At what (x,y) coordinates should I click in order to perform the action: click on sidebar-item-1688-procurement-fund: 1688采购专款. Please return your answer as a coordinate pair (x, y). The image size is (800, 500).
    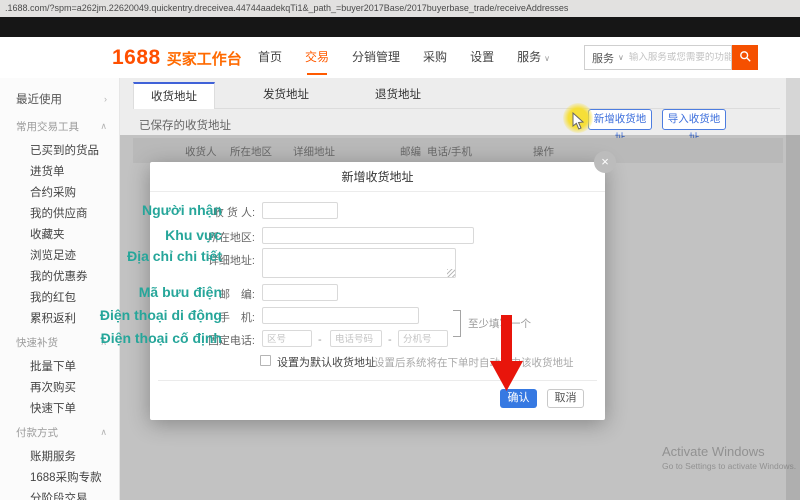
    Looking at the image, I should click on (59, 476).